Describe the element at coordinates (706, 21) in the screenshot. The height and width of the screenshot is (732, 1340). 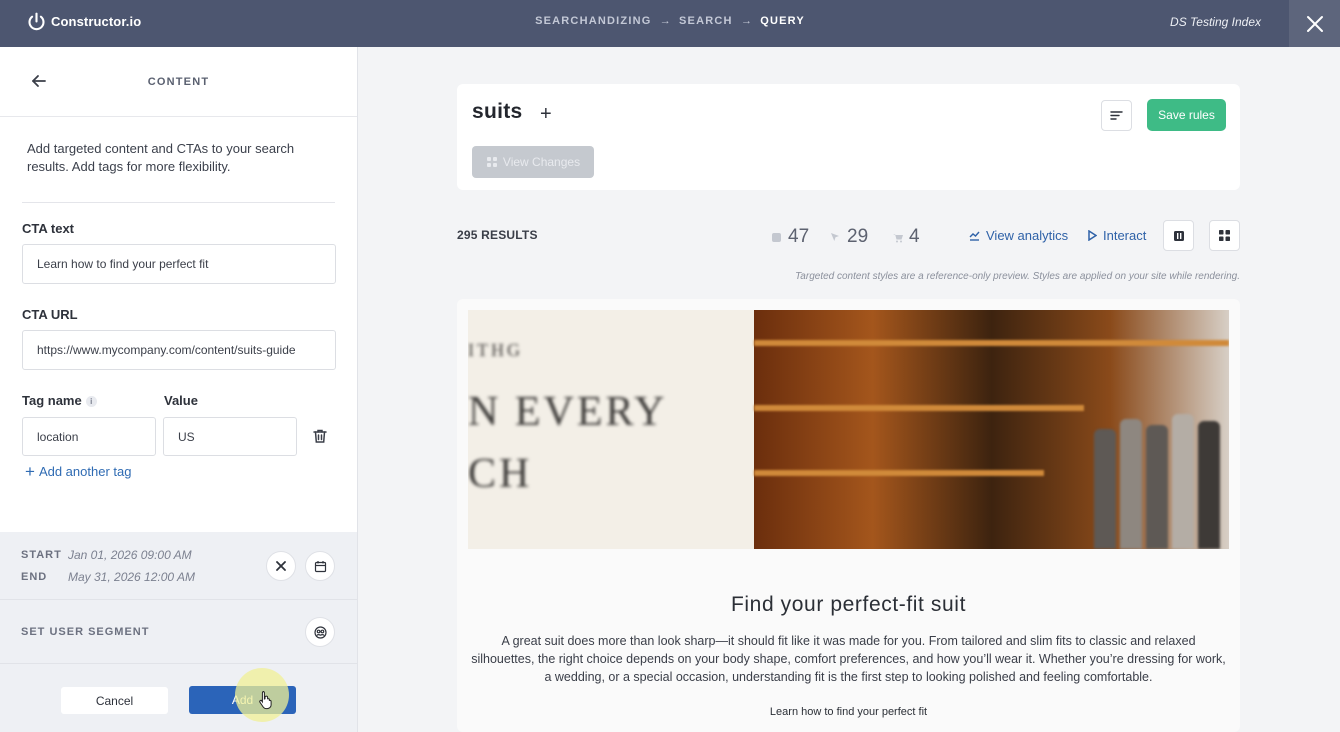
I see `breadcrumb-item: SEARCH` at that location.